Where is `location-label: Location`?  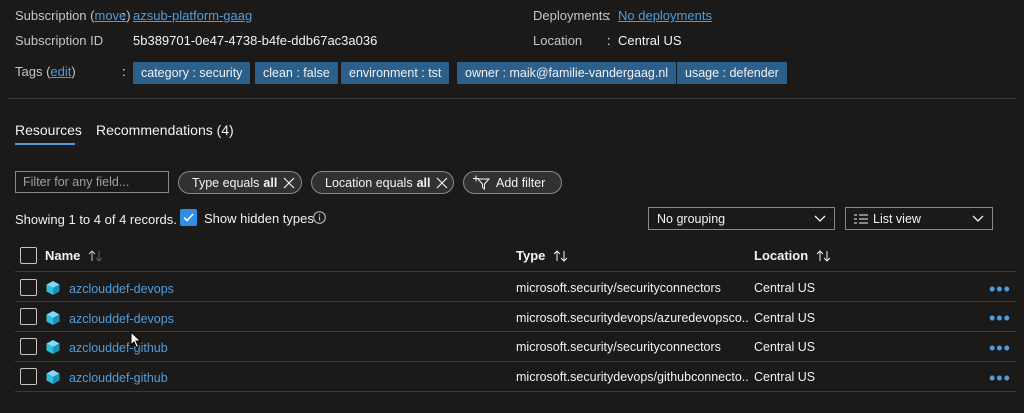
location-label: Location is located at coordinates (558, 40).